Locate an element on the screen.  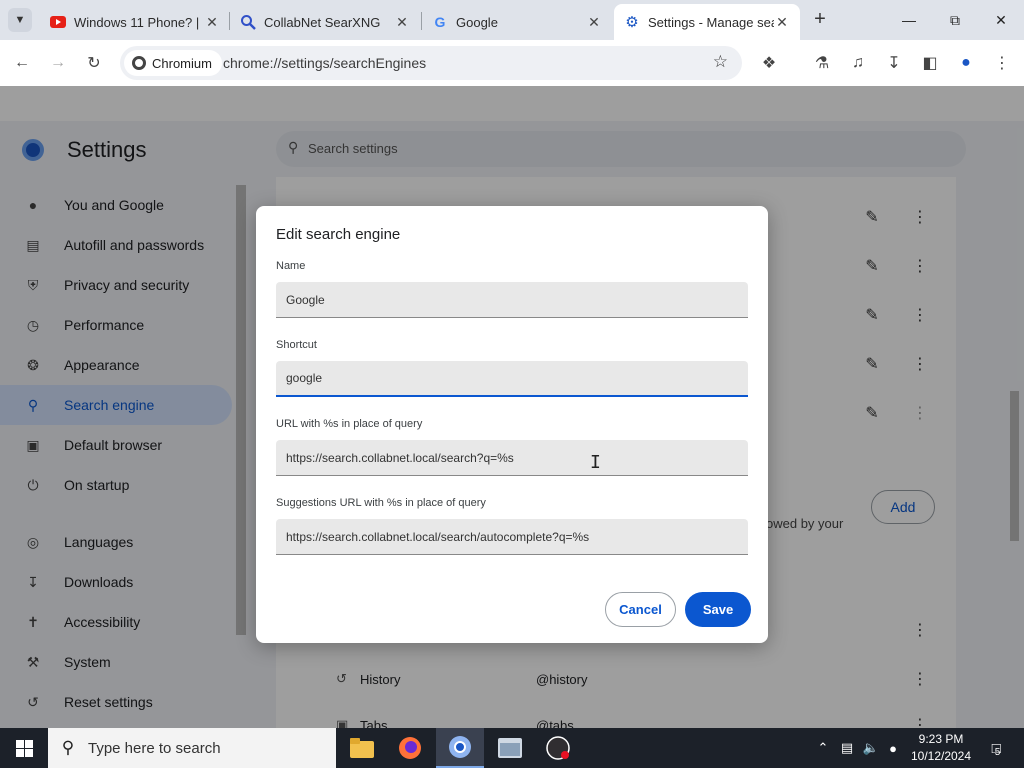
arrow-right-icon: → is located at coordinates (58, 62).